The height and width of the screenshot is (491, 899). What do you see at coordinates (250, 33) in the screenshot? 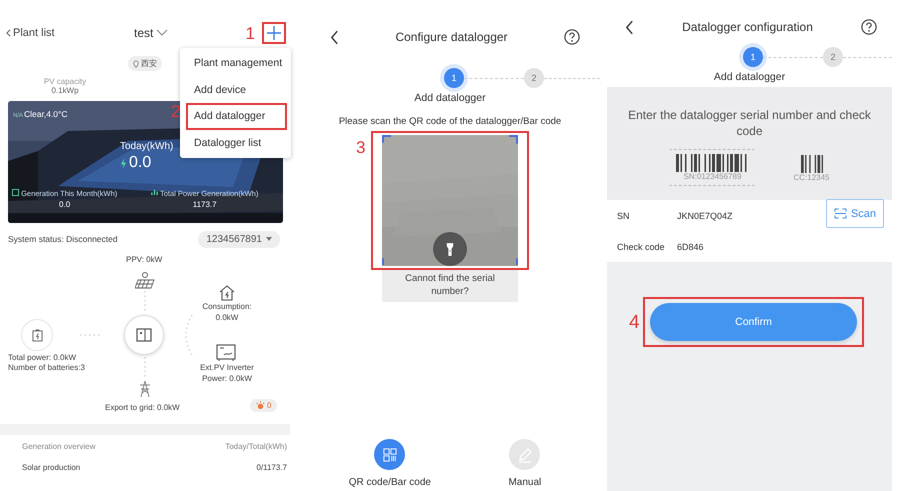
I see `step-number: 1` at bounding box center [250, 33].